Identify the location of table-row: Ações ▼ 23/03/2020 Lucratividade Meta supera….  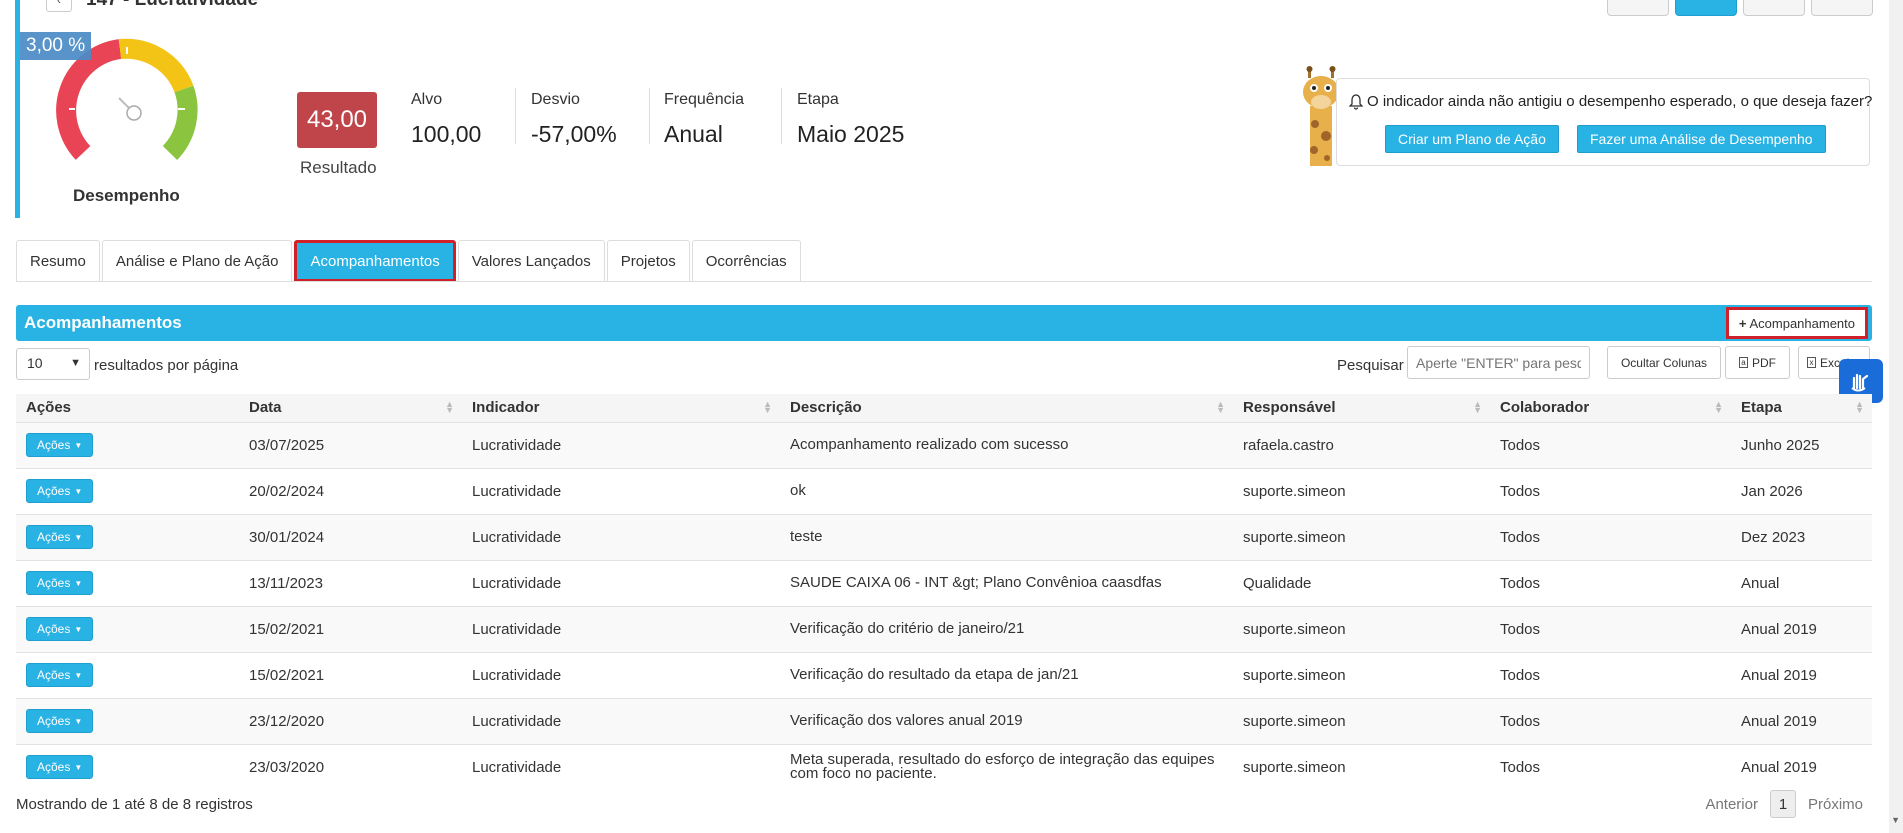
(944, 766).